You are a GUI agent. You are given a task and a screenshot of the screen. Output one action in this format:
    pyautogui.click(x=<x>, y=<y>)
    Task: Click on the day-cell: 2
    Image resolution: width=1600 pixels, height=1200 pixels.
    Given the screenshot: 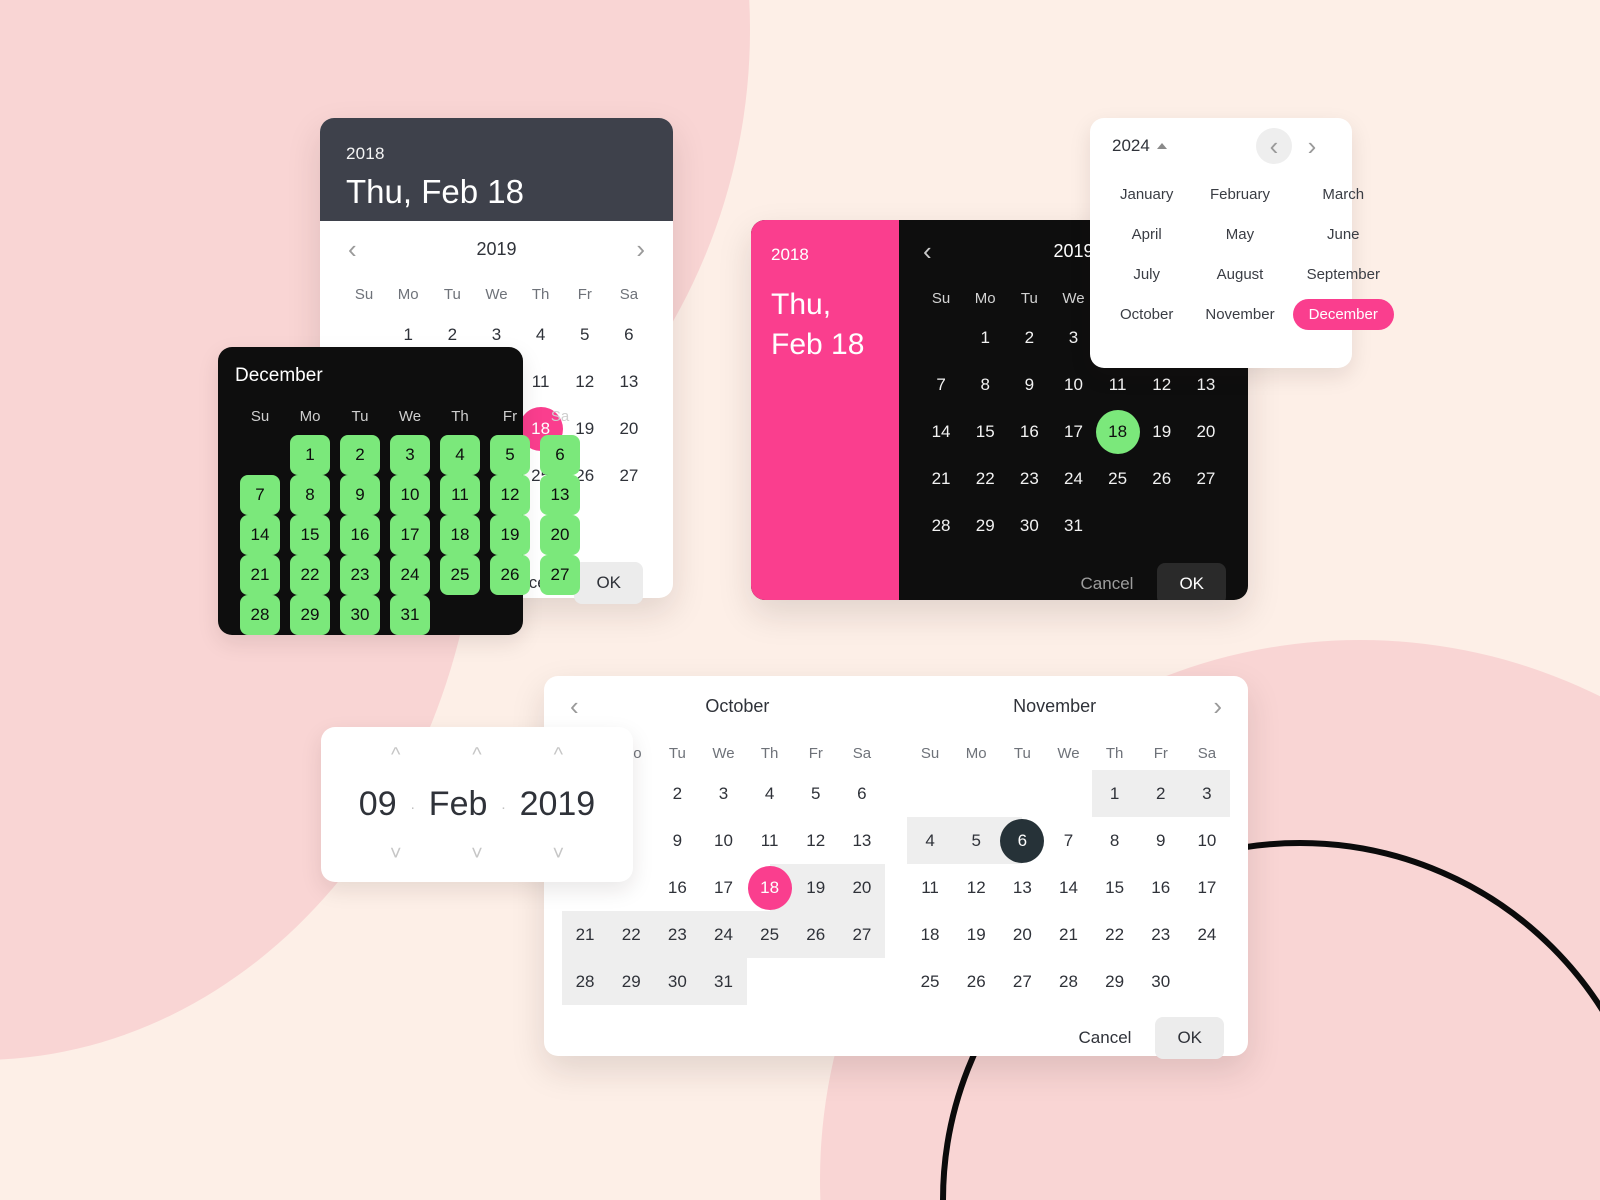 What is the action you would take?
    pyautogui.click(x=677, y=793)
    